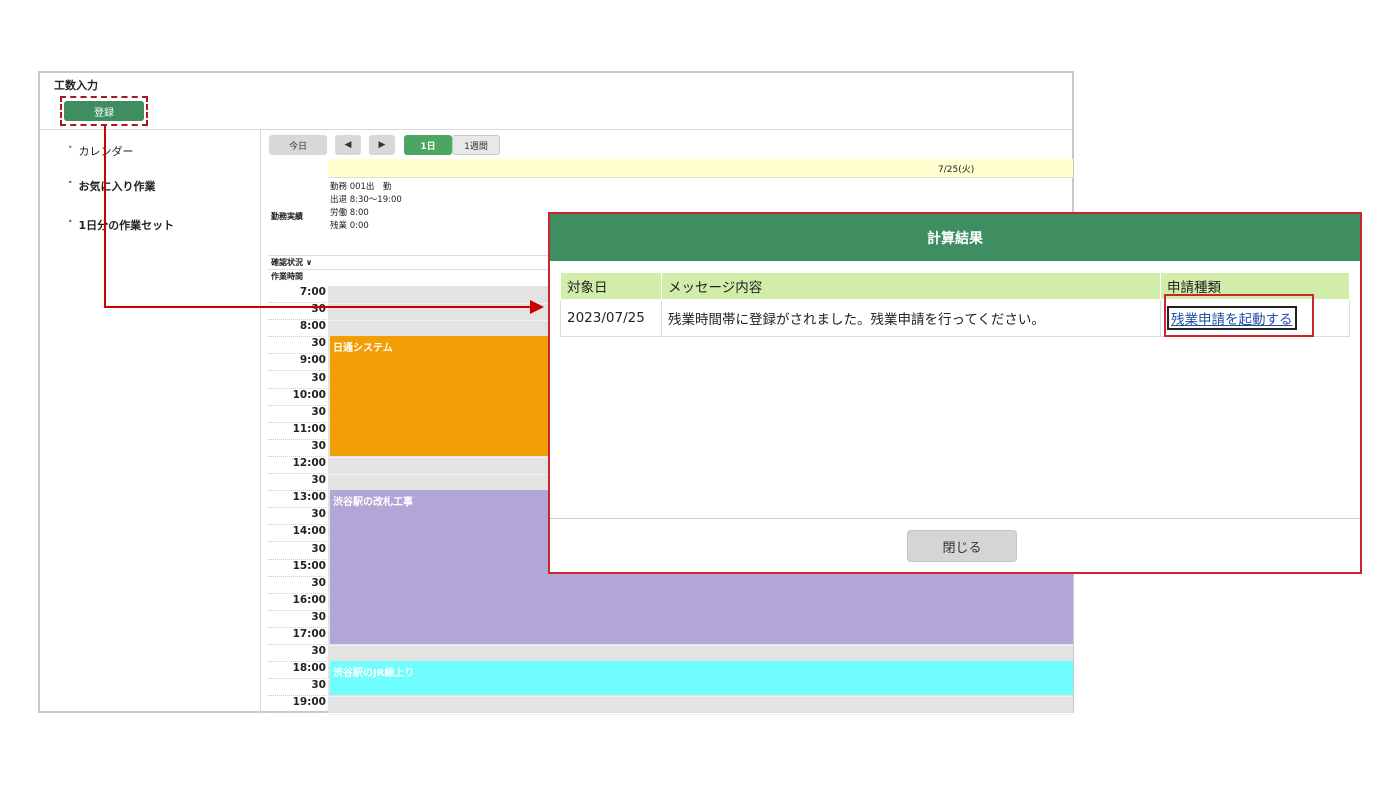  What do you see at coordinates (297, 568) in the screenshot?
I see `time-label: 15:00` at bounding box center [297, 568].